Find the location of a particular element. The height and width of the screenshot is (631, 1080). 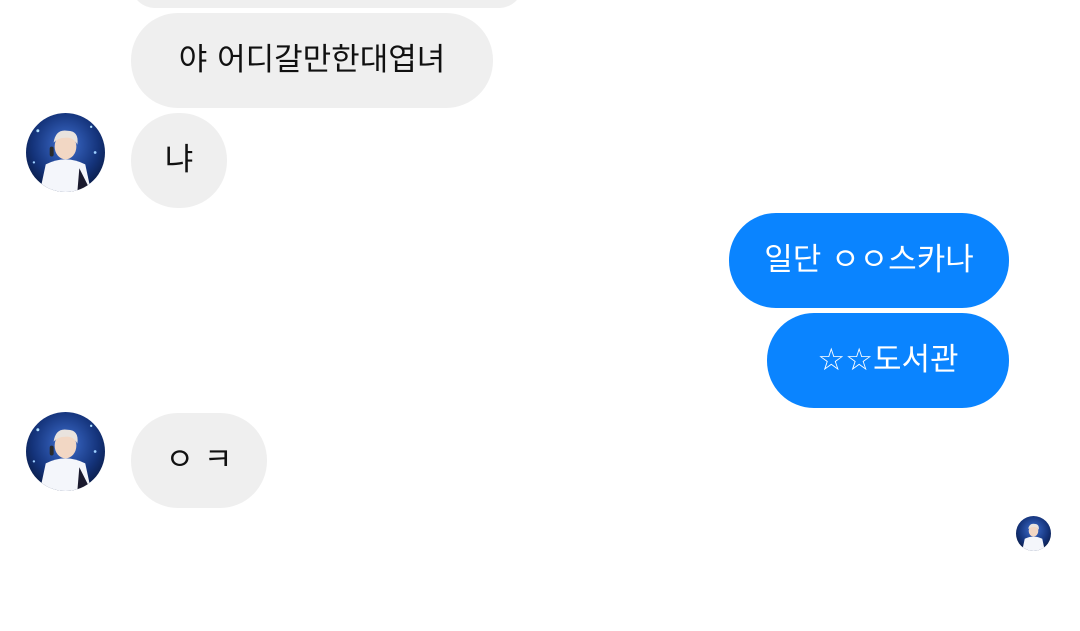

message-text: ☆☆도서관 is located at coordinates (888, 360).